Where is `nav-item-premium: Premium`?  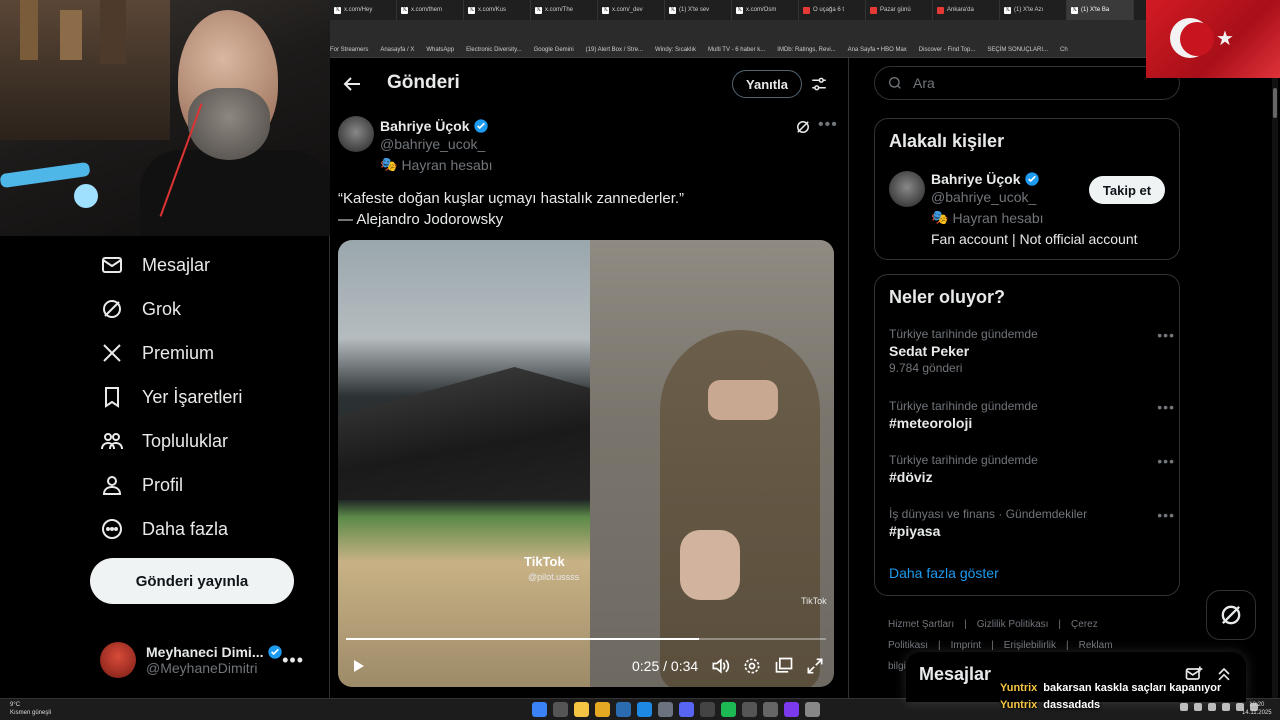 nav-item-premium: Premium is located at coordinates (157, 353).